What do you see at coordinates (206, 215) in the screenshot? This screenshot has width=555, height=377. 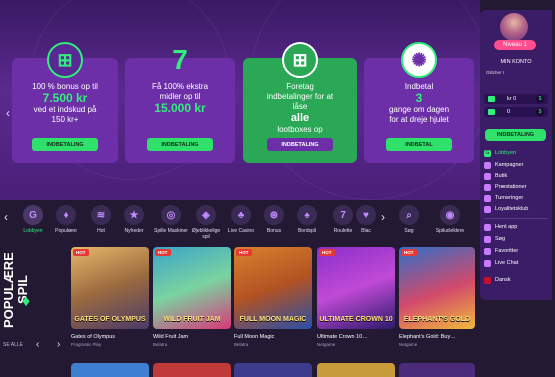 I see `gamepad-icon: ◈` at bounding box center [206, 215].